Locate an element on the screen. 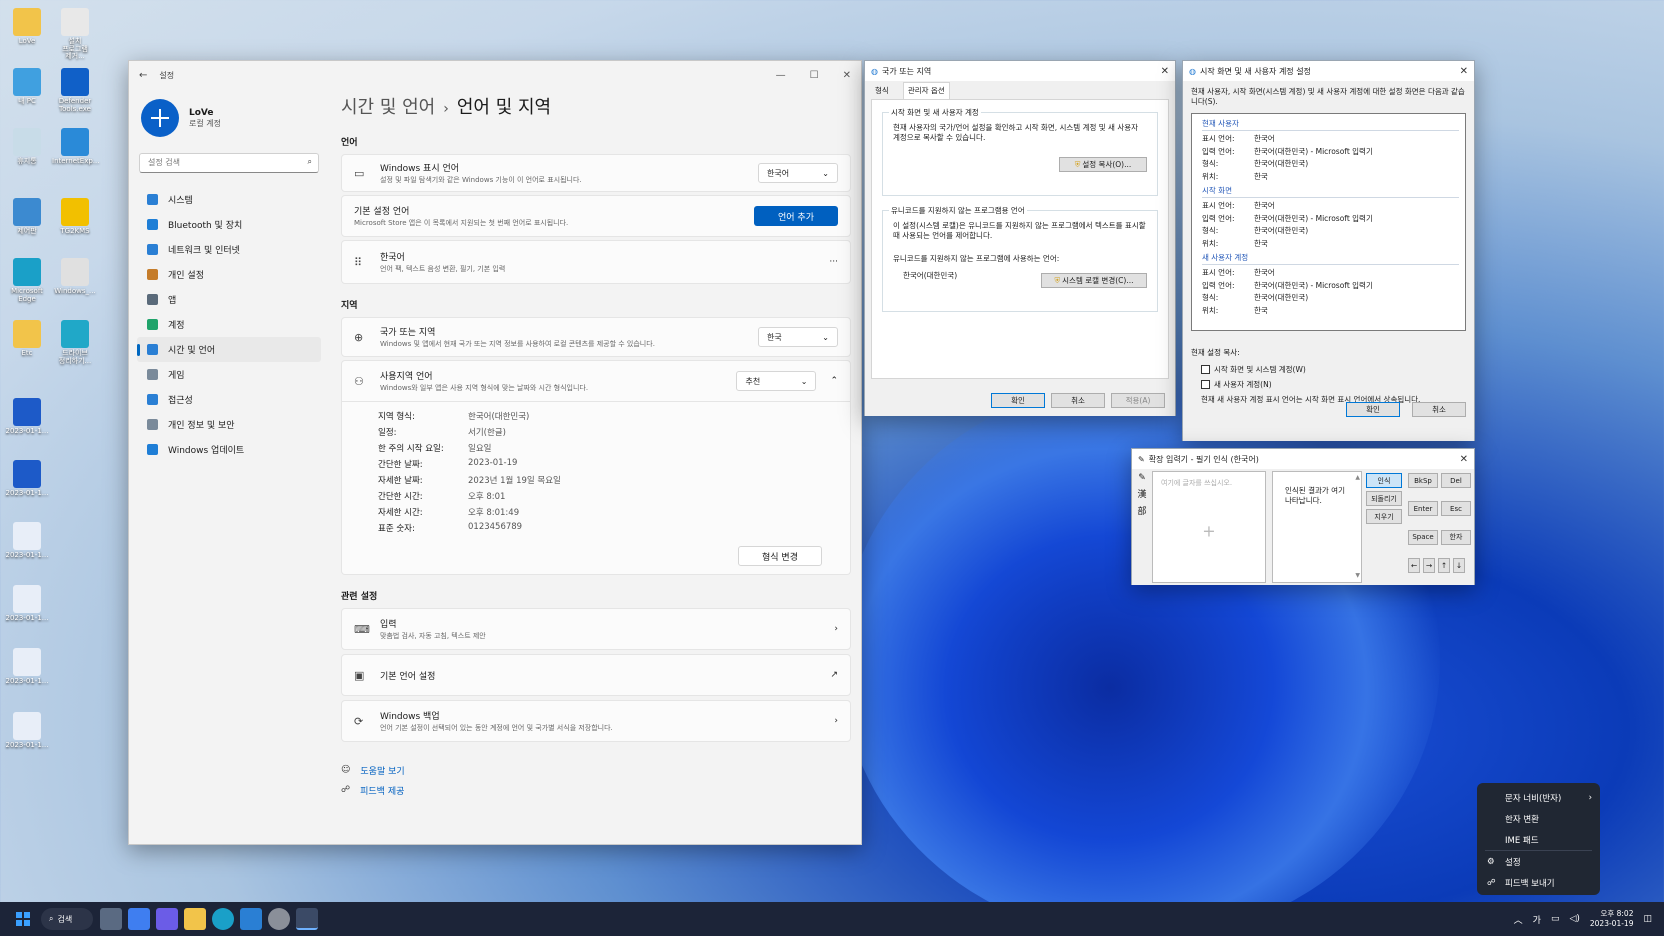 The image size is (1664, 936). tray-overflow-icon: ︿ is located at coordinates (1518, 919).